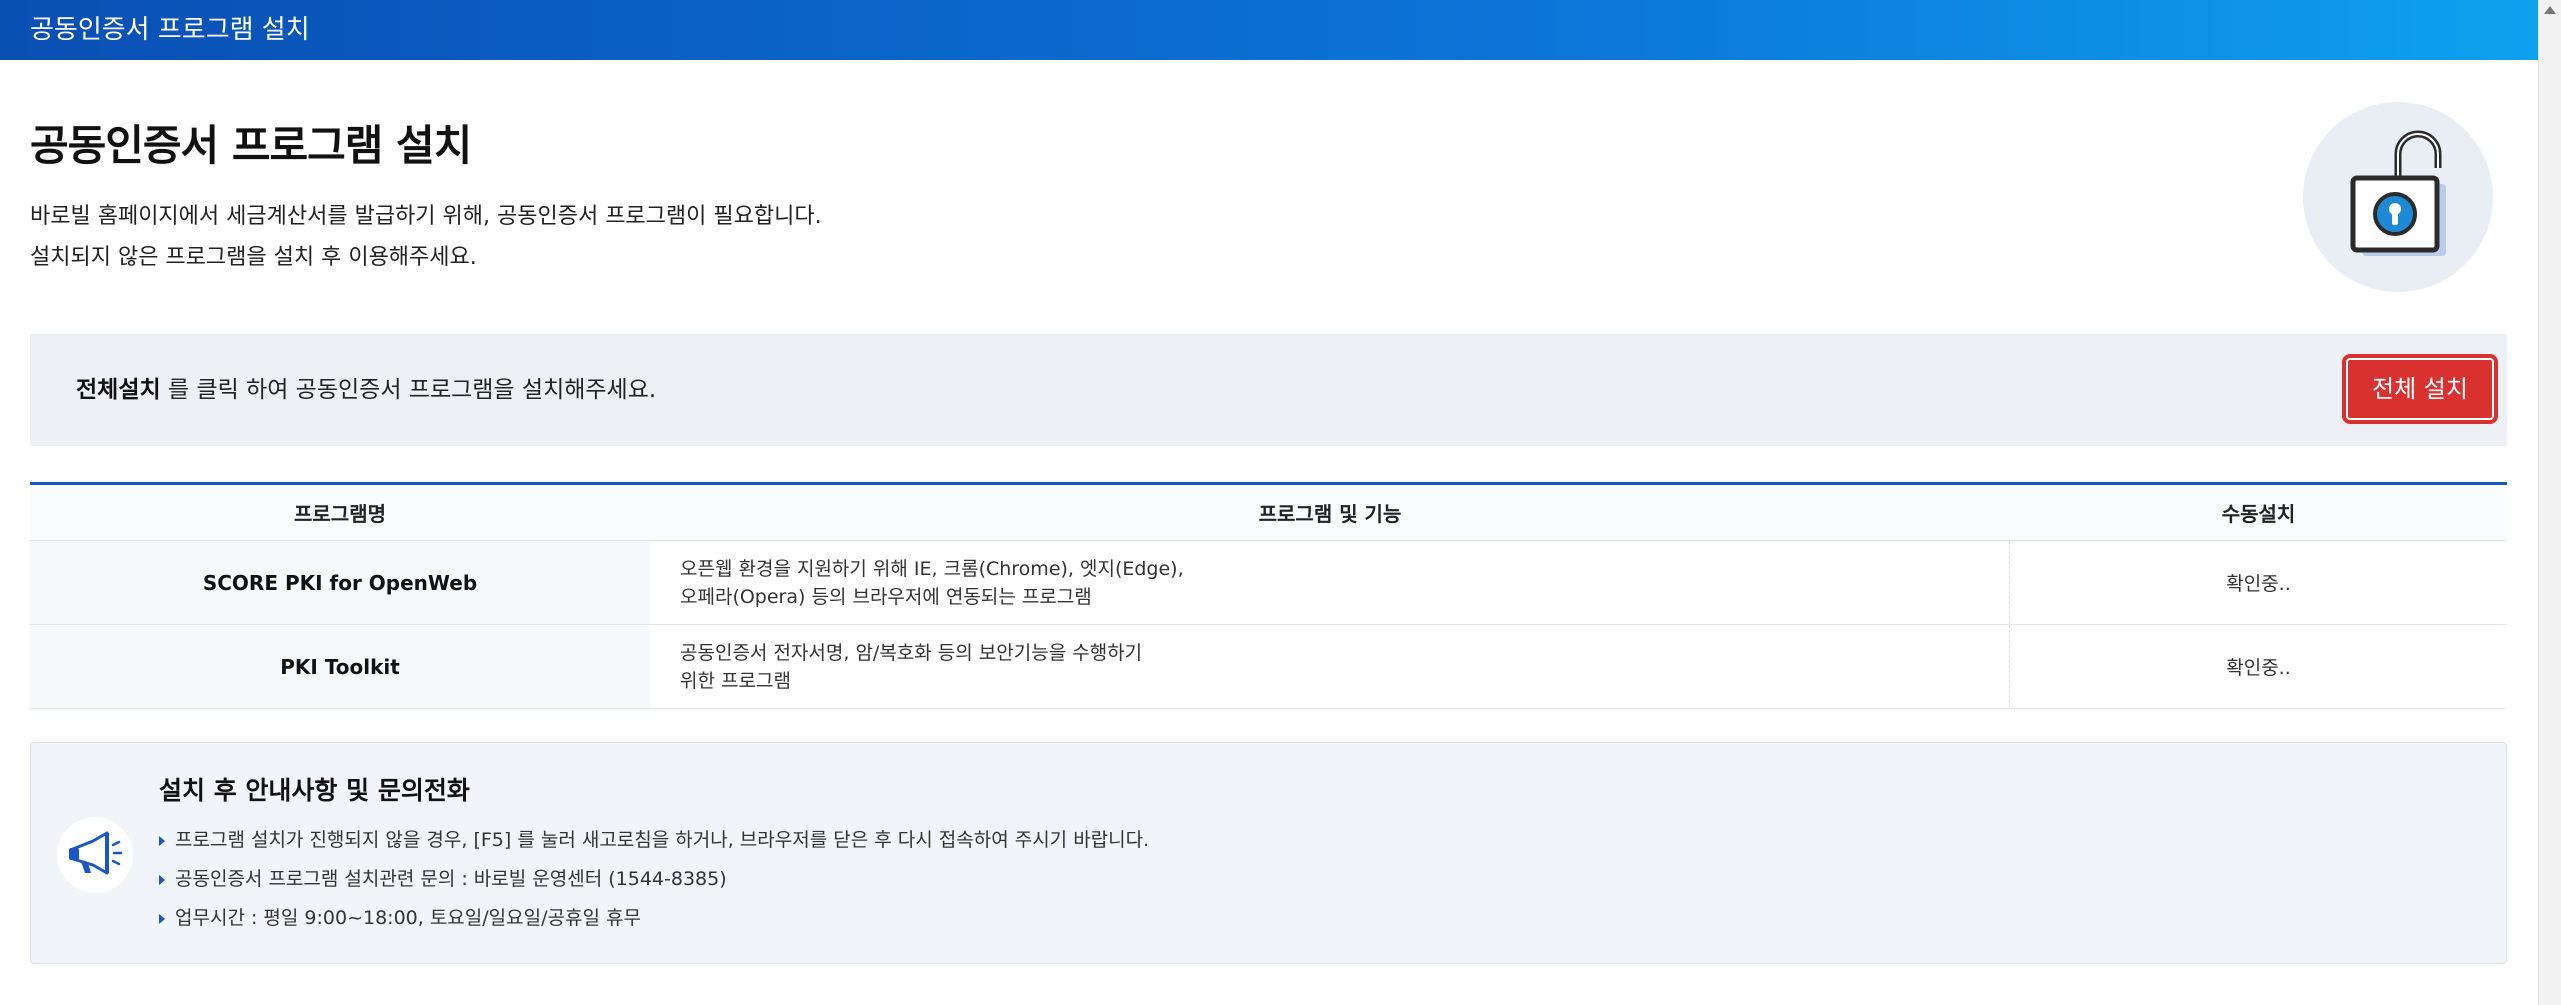  I want to click on lock-illustration, so click(2398, 197).